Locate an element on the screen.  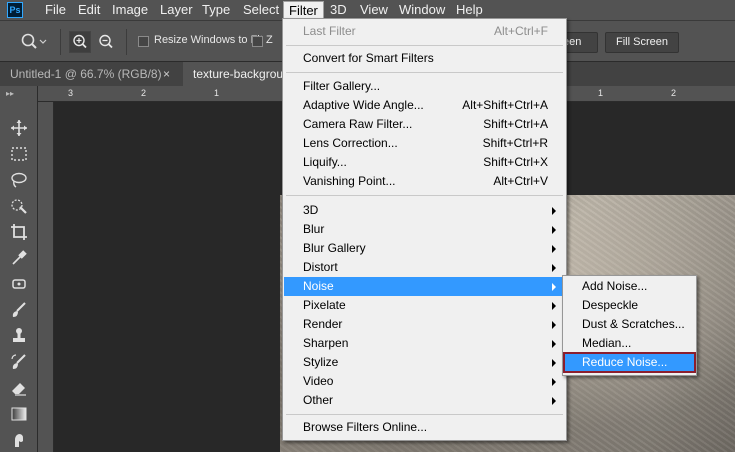
healing-icon is located at coordinates (19, 284).